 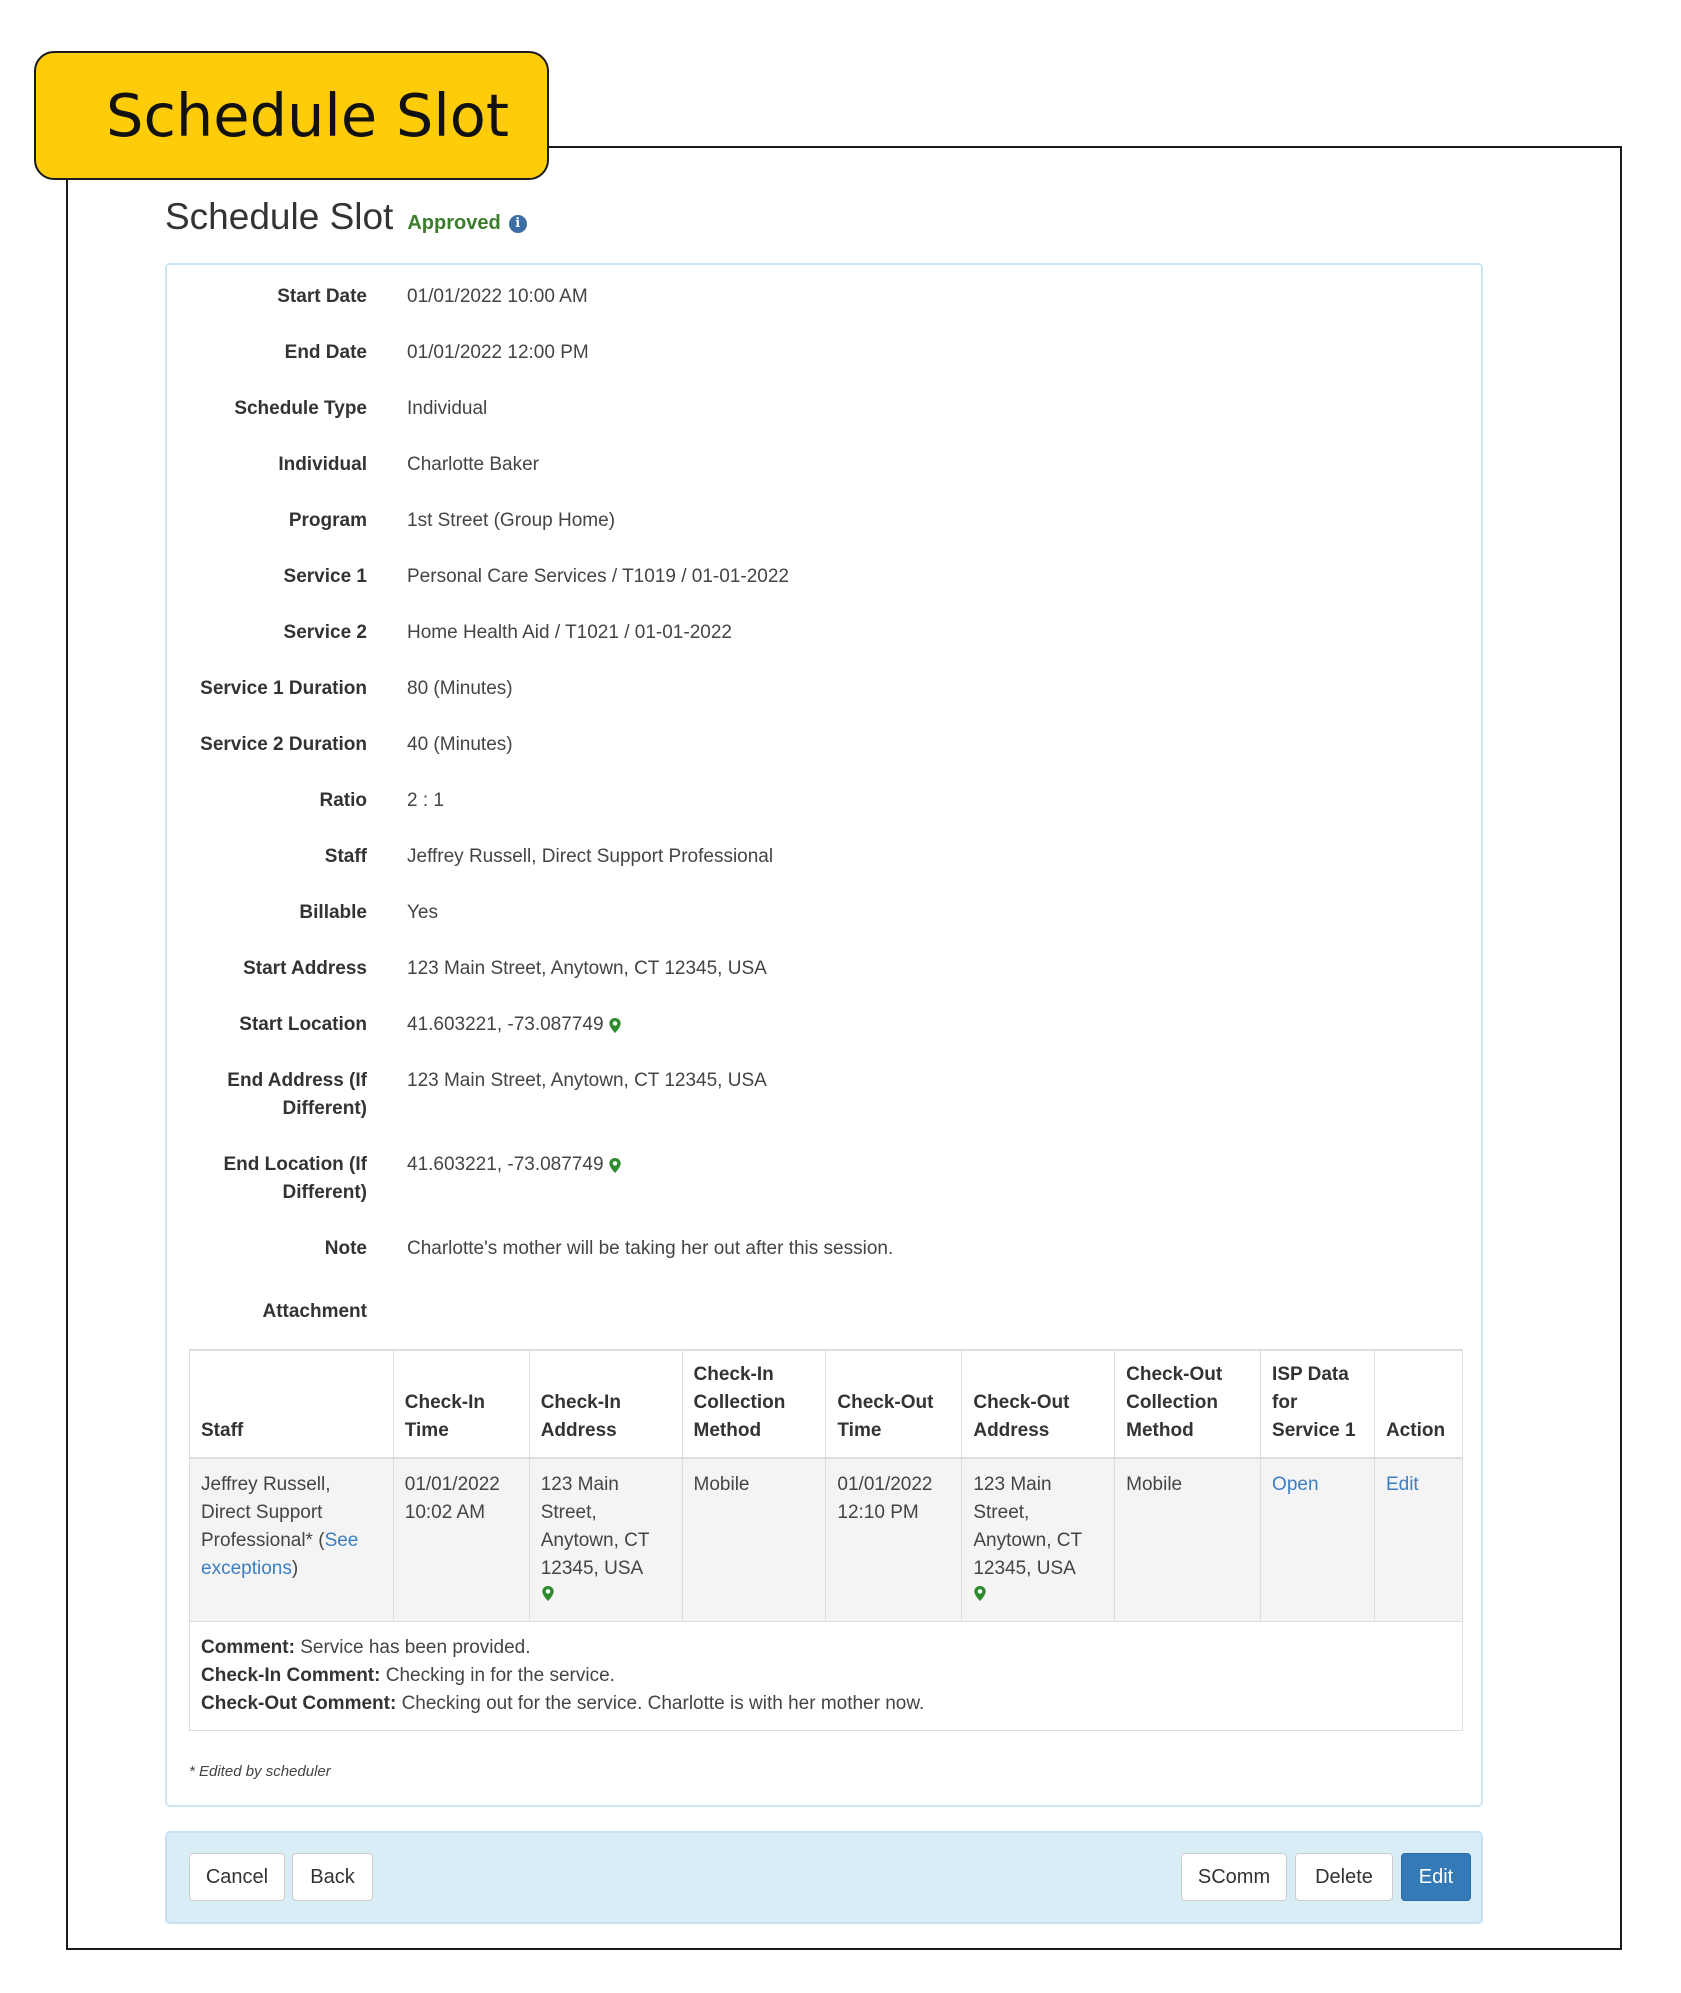 I want to click on checkin-address: 123 Main Street, Anytown, CT 12345, USA, so click(x=595, y=1526).